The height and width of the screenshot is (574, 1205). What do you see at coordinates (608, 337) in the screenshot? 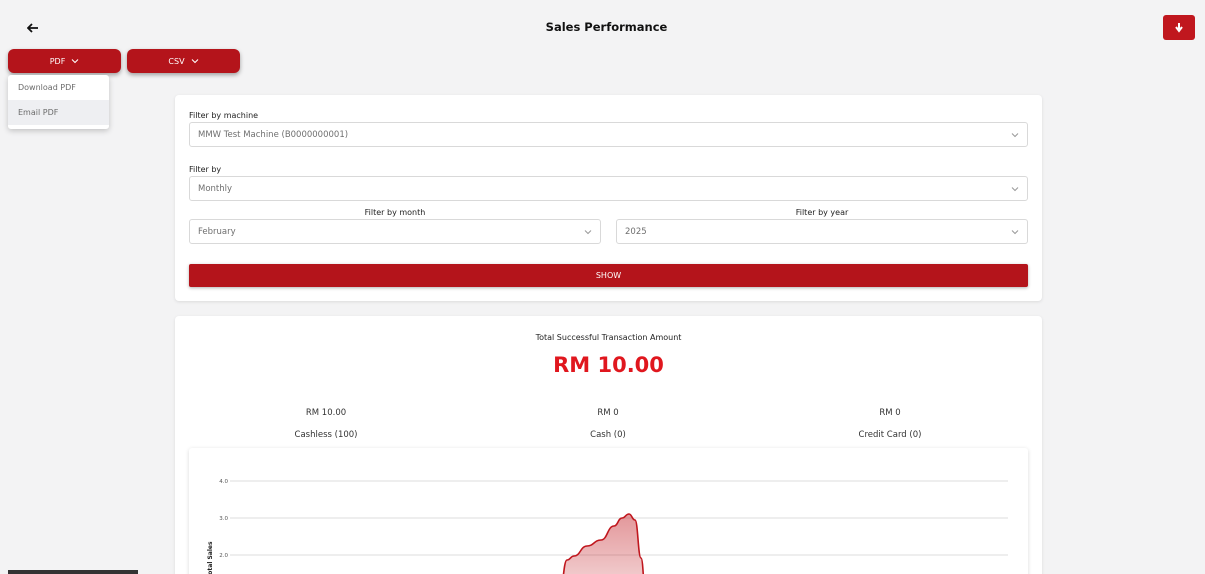
I see `total-amount-label: Total Successful Transaction Amount` at bounding box center [608, 337].